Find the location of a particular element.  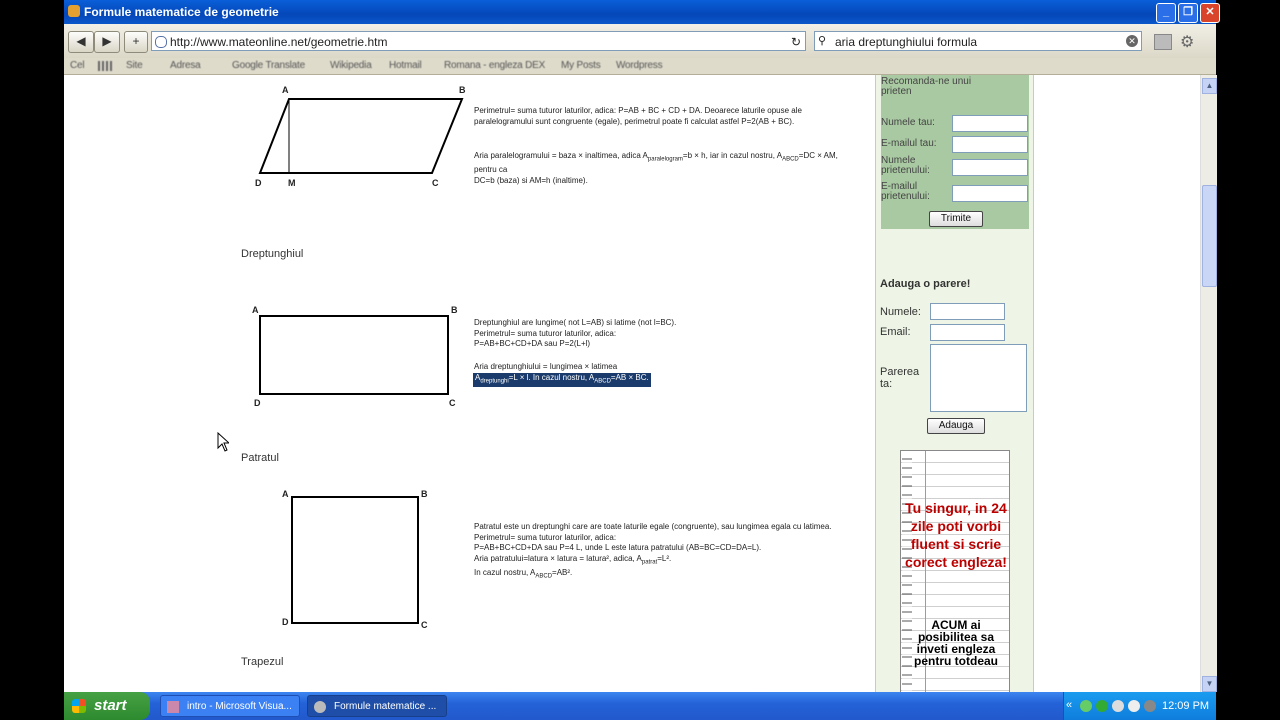

scroll-up-button: ▲ is located at coordinates (1209, 86).